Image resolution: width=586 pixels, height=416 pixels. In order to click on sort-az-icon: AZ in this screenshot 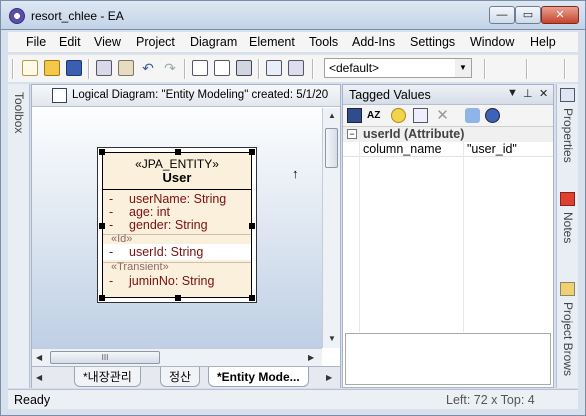, I will do `click(374, 115)`.